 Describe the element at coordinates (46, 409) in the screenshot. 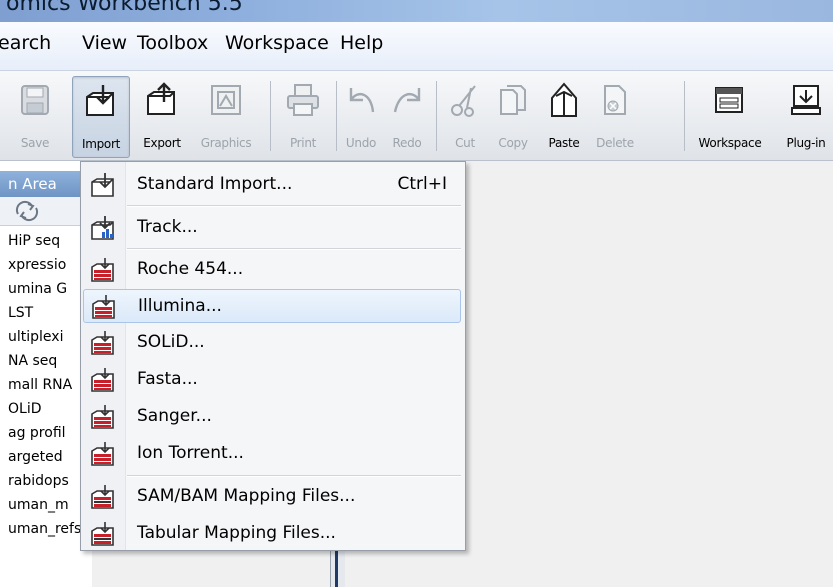

I see `list-item: OLiD` at that location.